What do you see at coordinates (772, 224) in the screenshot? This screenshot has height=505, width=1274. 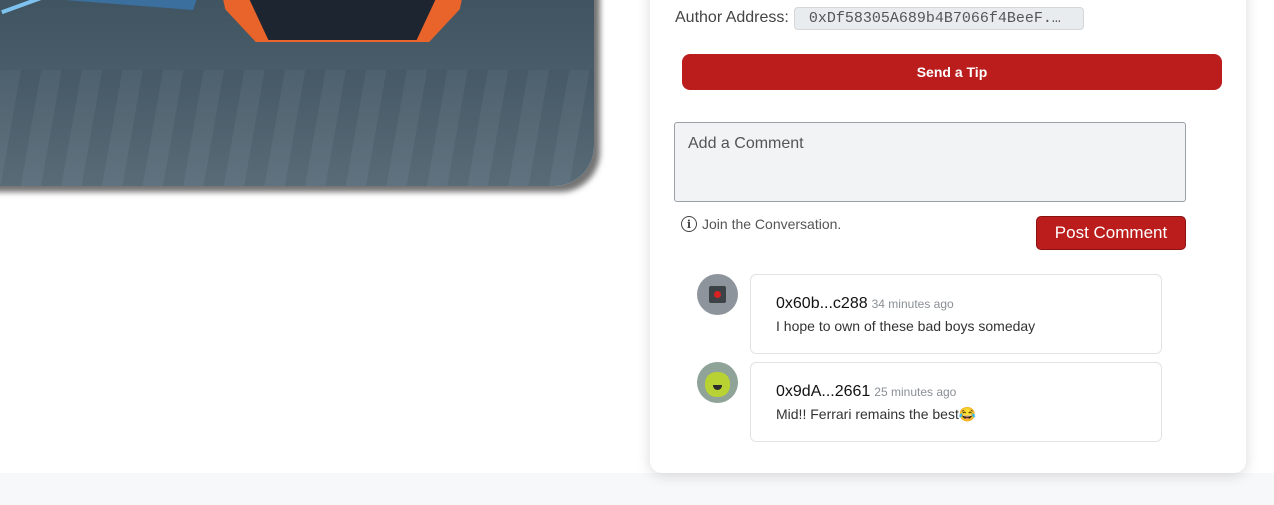 I see `join-conversation-text: Join the Conversation.` at bounding box center [772, 224].